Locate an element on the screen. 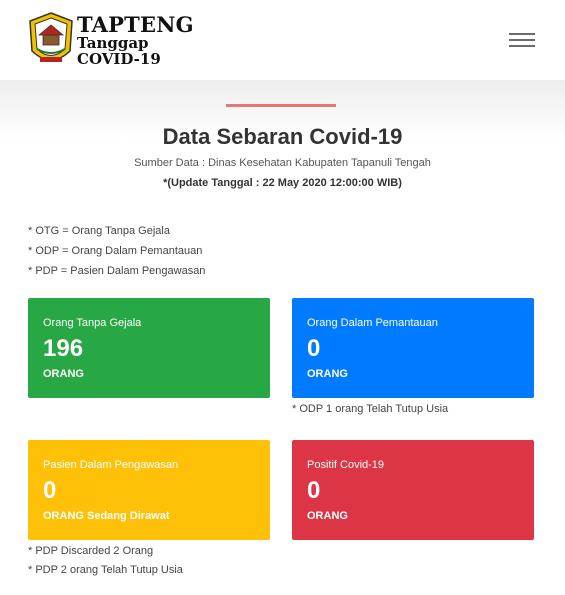 The image size is (565, 595). brand-line-tapteng: TAPTENG is located at coordinates (135, 24).